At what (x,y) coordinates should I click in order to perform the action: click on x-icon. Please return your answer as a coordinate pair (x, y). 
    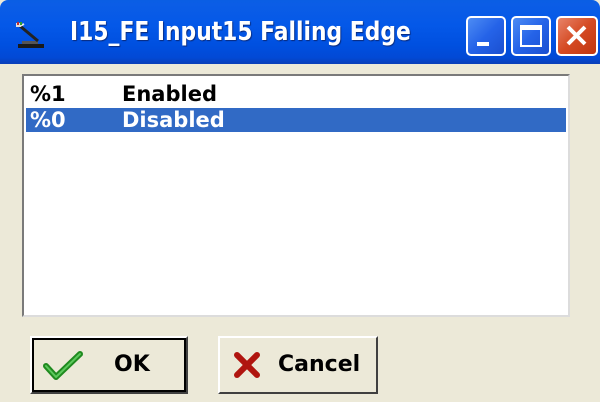
    Looking at the image, I should click on (247, 368).